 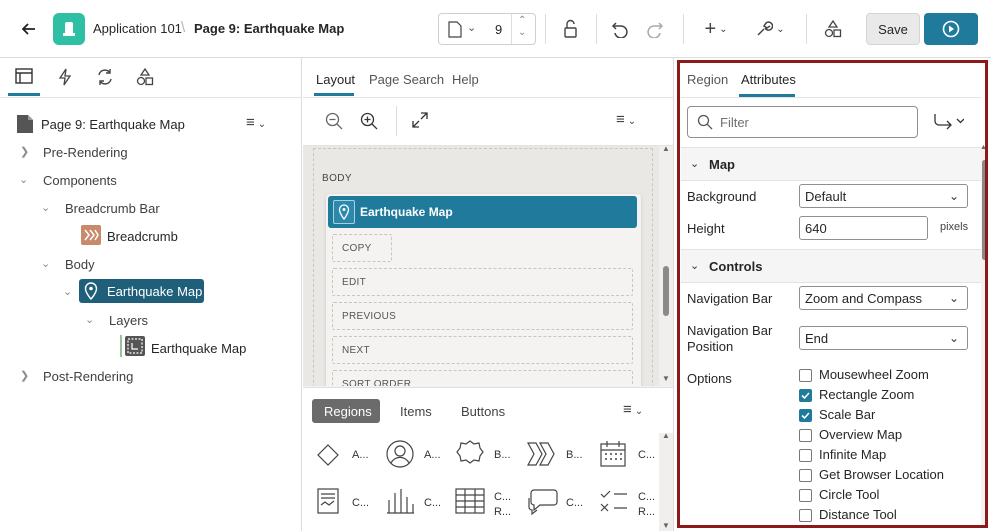 I want to click on tree-item-breadcrumb-bar: Breadcrumb Bar, so click(x=112, y=208).